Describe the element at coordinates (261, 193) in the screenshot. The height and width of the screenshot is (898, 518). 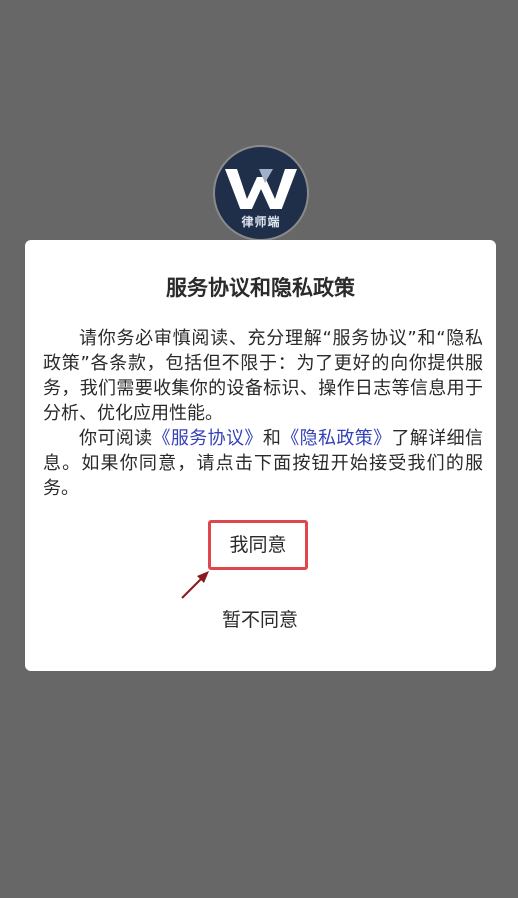
I see `app-logo: 律师端` at that location.